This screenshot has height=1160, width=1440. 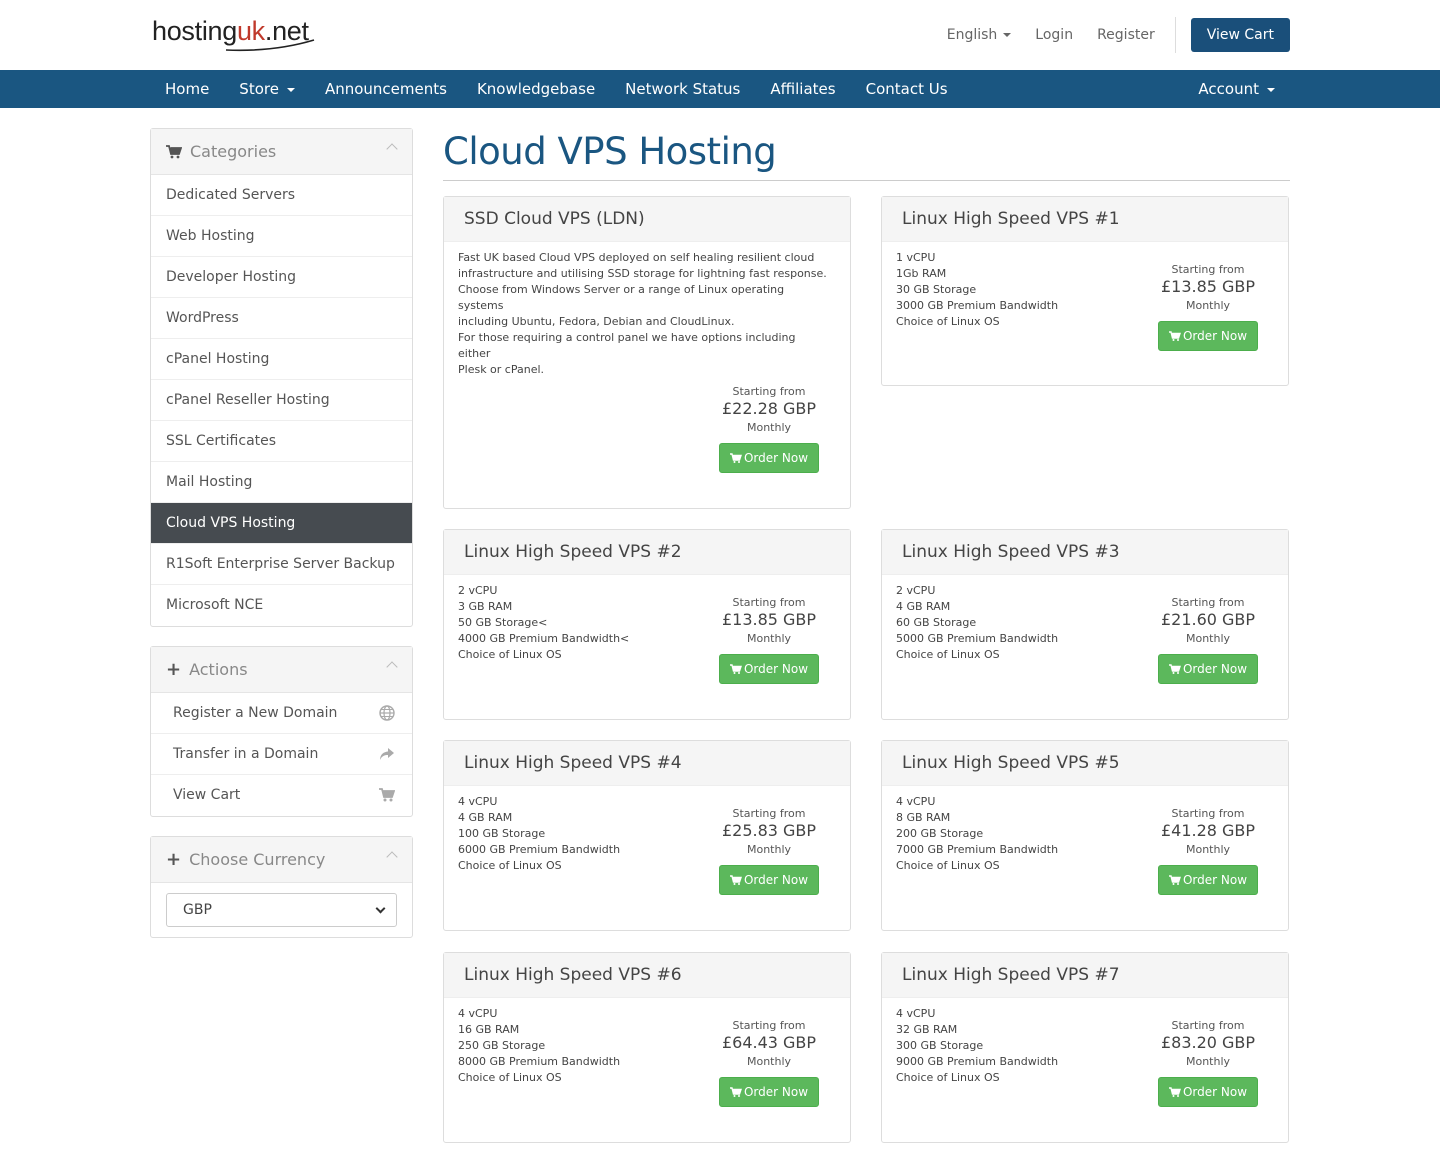 I want to click on nav-store: Store, so click(x=267, y=89).